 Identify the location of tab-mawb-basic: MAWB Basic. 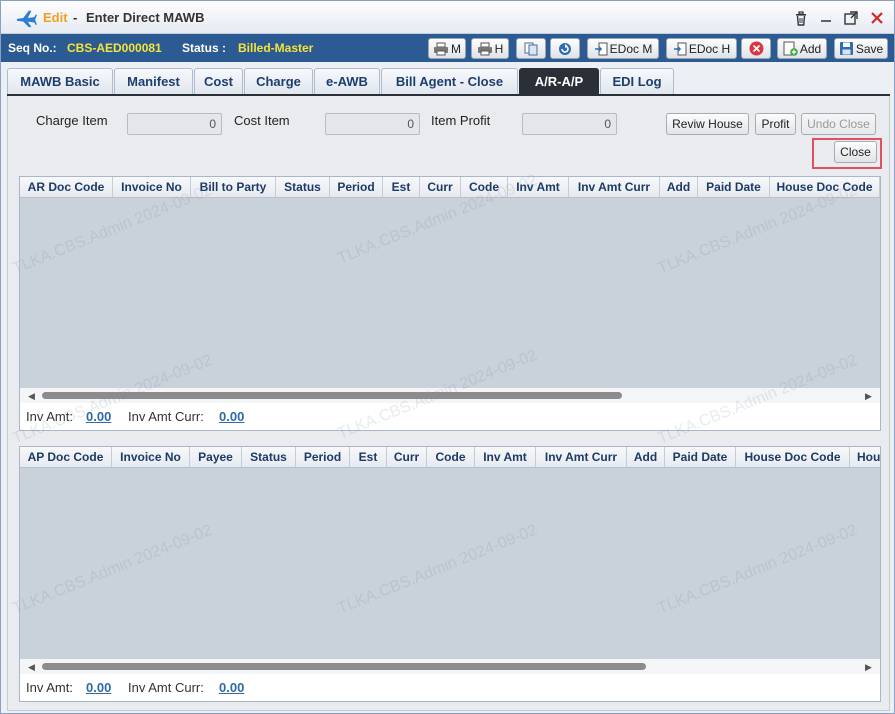
(60, 81).